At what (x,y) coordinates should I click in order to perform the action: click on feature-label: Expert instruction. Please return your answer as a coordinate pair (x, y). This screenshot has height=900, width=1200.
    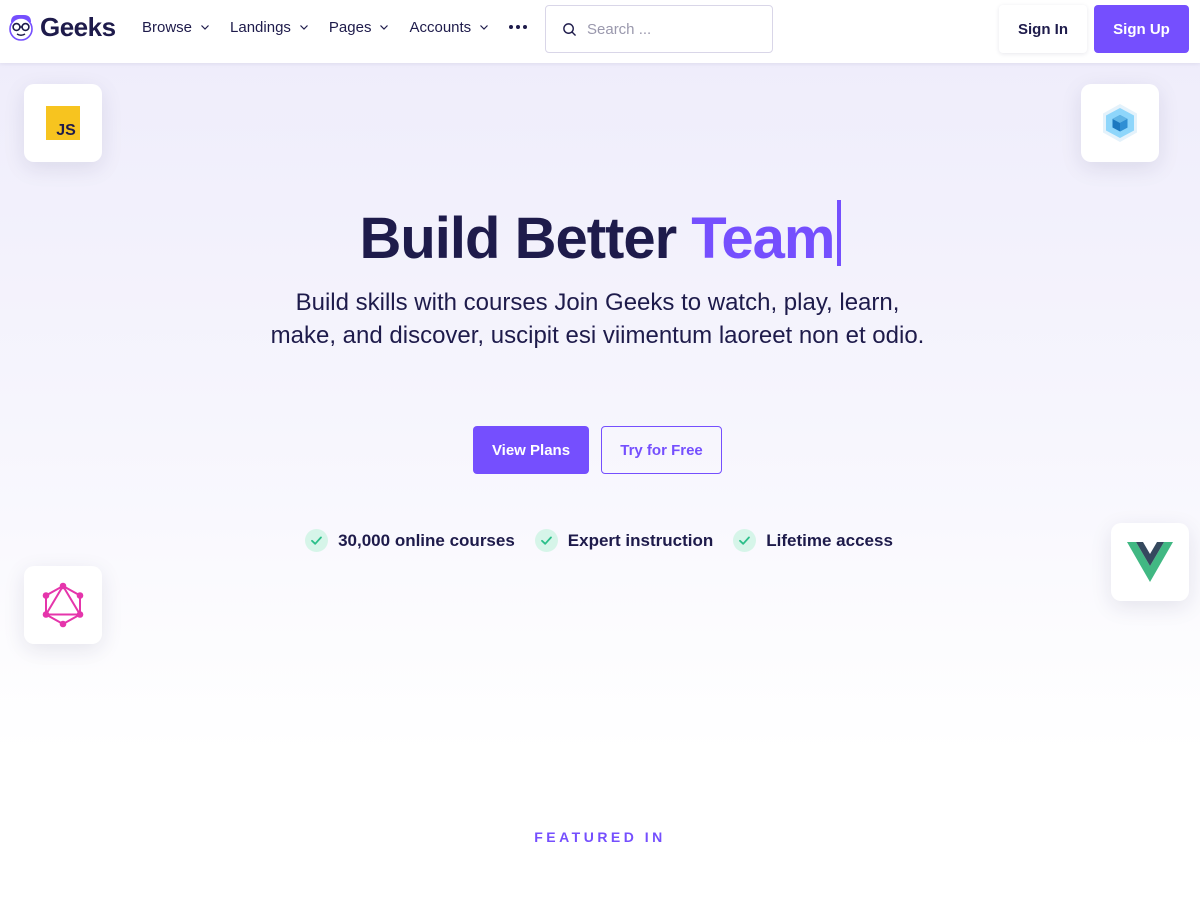
    Looking at the image, I should click on (640, 540).